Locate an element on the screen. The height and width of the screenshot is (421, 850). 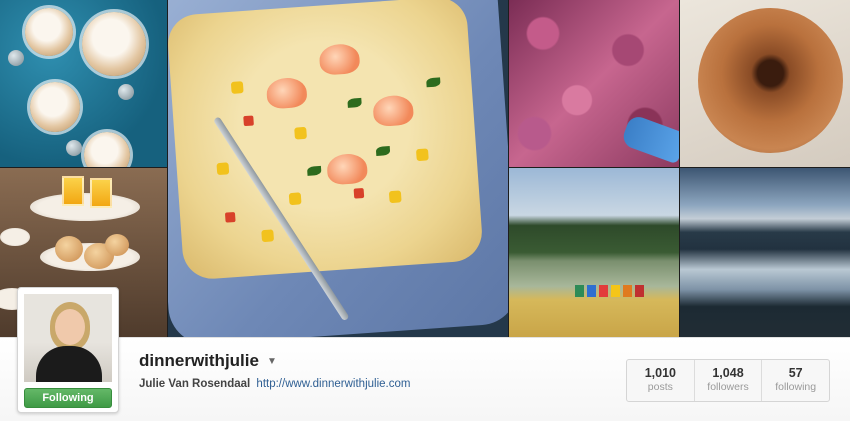
stat-label: following is located at coordinates (796, 387).